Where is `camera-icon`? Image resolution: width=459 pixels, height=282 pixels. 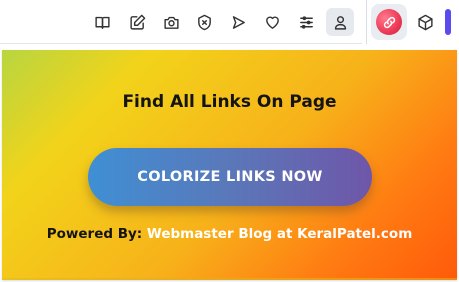
camera-icon is located at coordinates (171, 22).